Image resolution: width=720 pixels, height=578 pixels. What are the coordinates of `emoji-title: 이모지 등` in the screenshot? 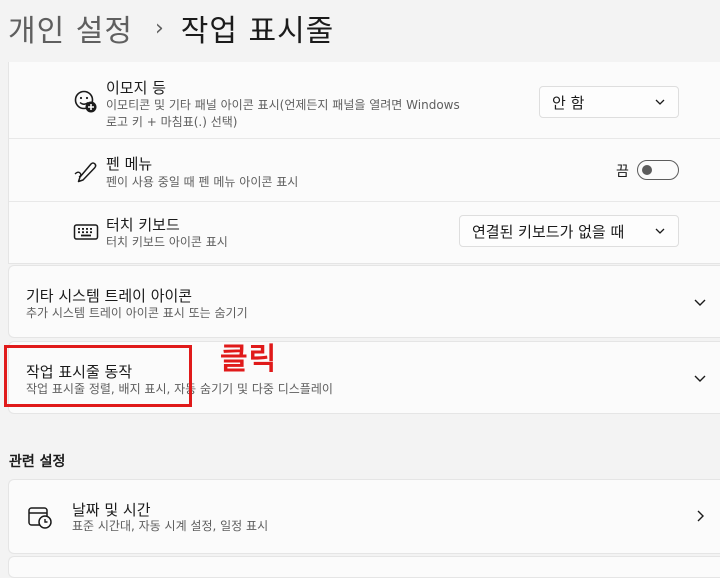 It's located at (136, 88).